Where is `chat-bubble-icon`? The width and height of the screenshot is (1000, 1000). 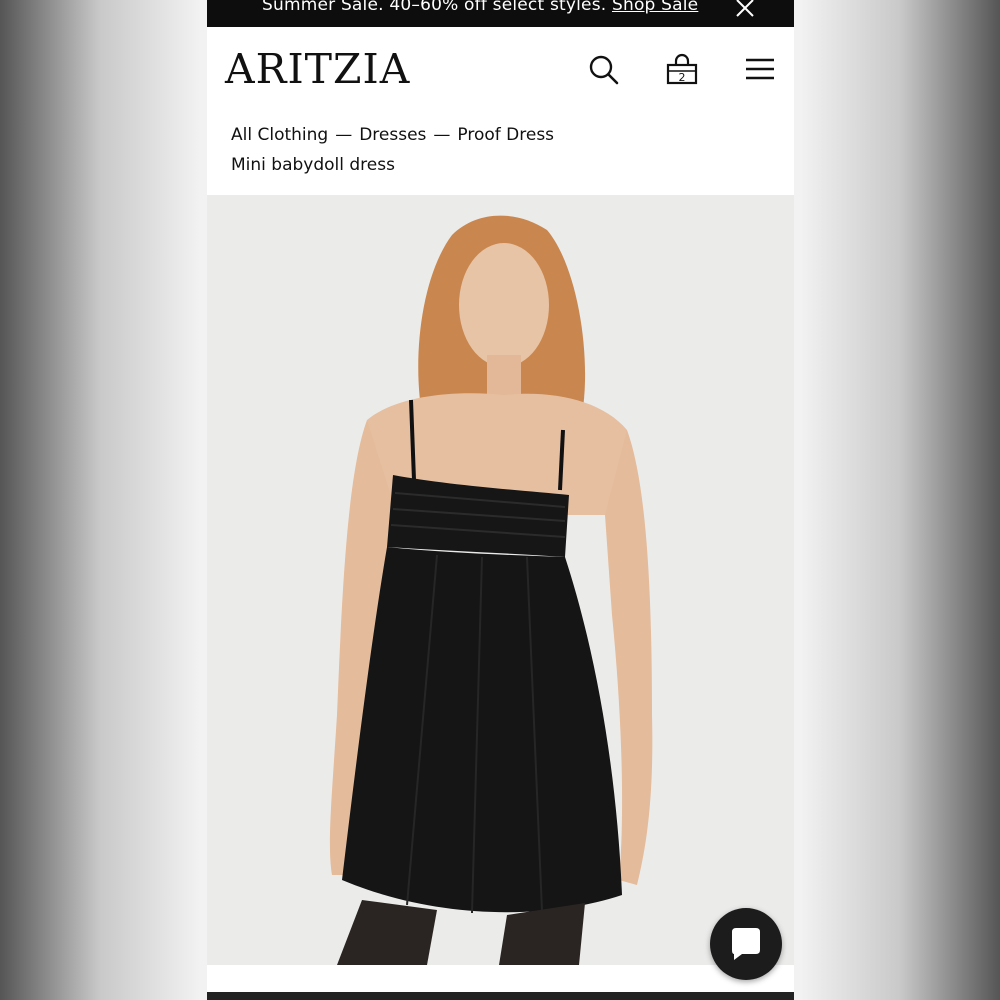 chat-bubble-icon is located at coordinates (746, 944).